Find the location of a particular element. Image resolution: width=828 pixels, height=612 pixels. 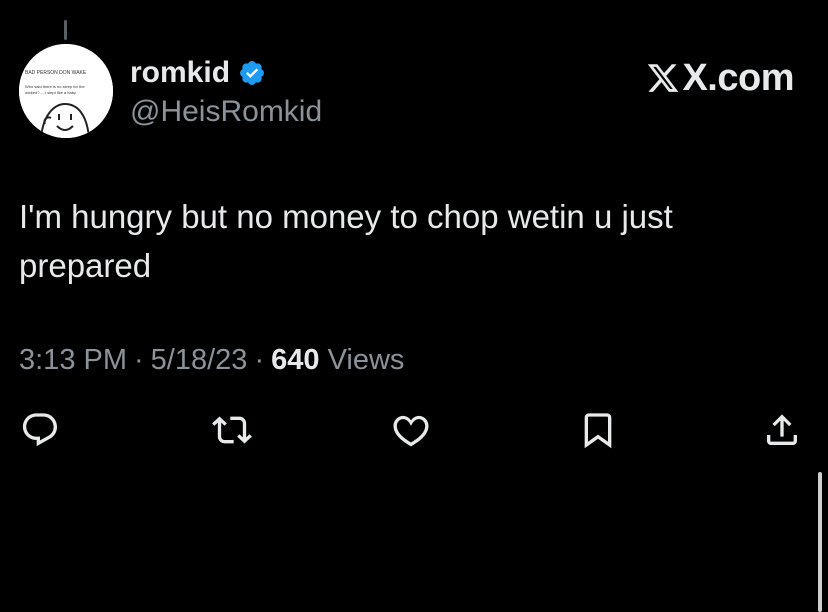

retweet-icon is located at coordinates (232, 430).